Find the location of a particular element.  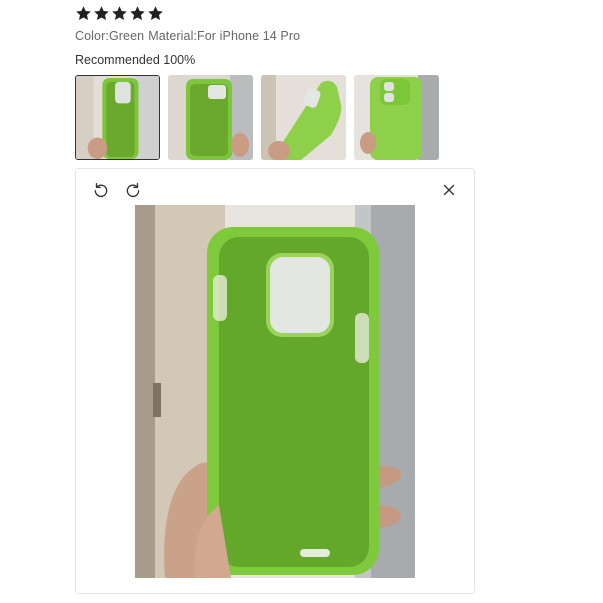

rotate-right-icon is located at coordinates (133, 190).